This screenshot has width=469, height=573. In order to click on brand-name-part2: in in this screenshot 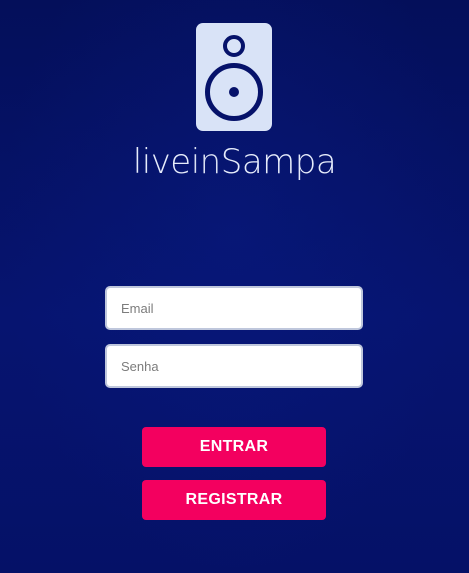, I will do `click(206, 162)`.